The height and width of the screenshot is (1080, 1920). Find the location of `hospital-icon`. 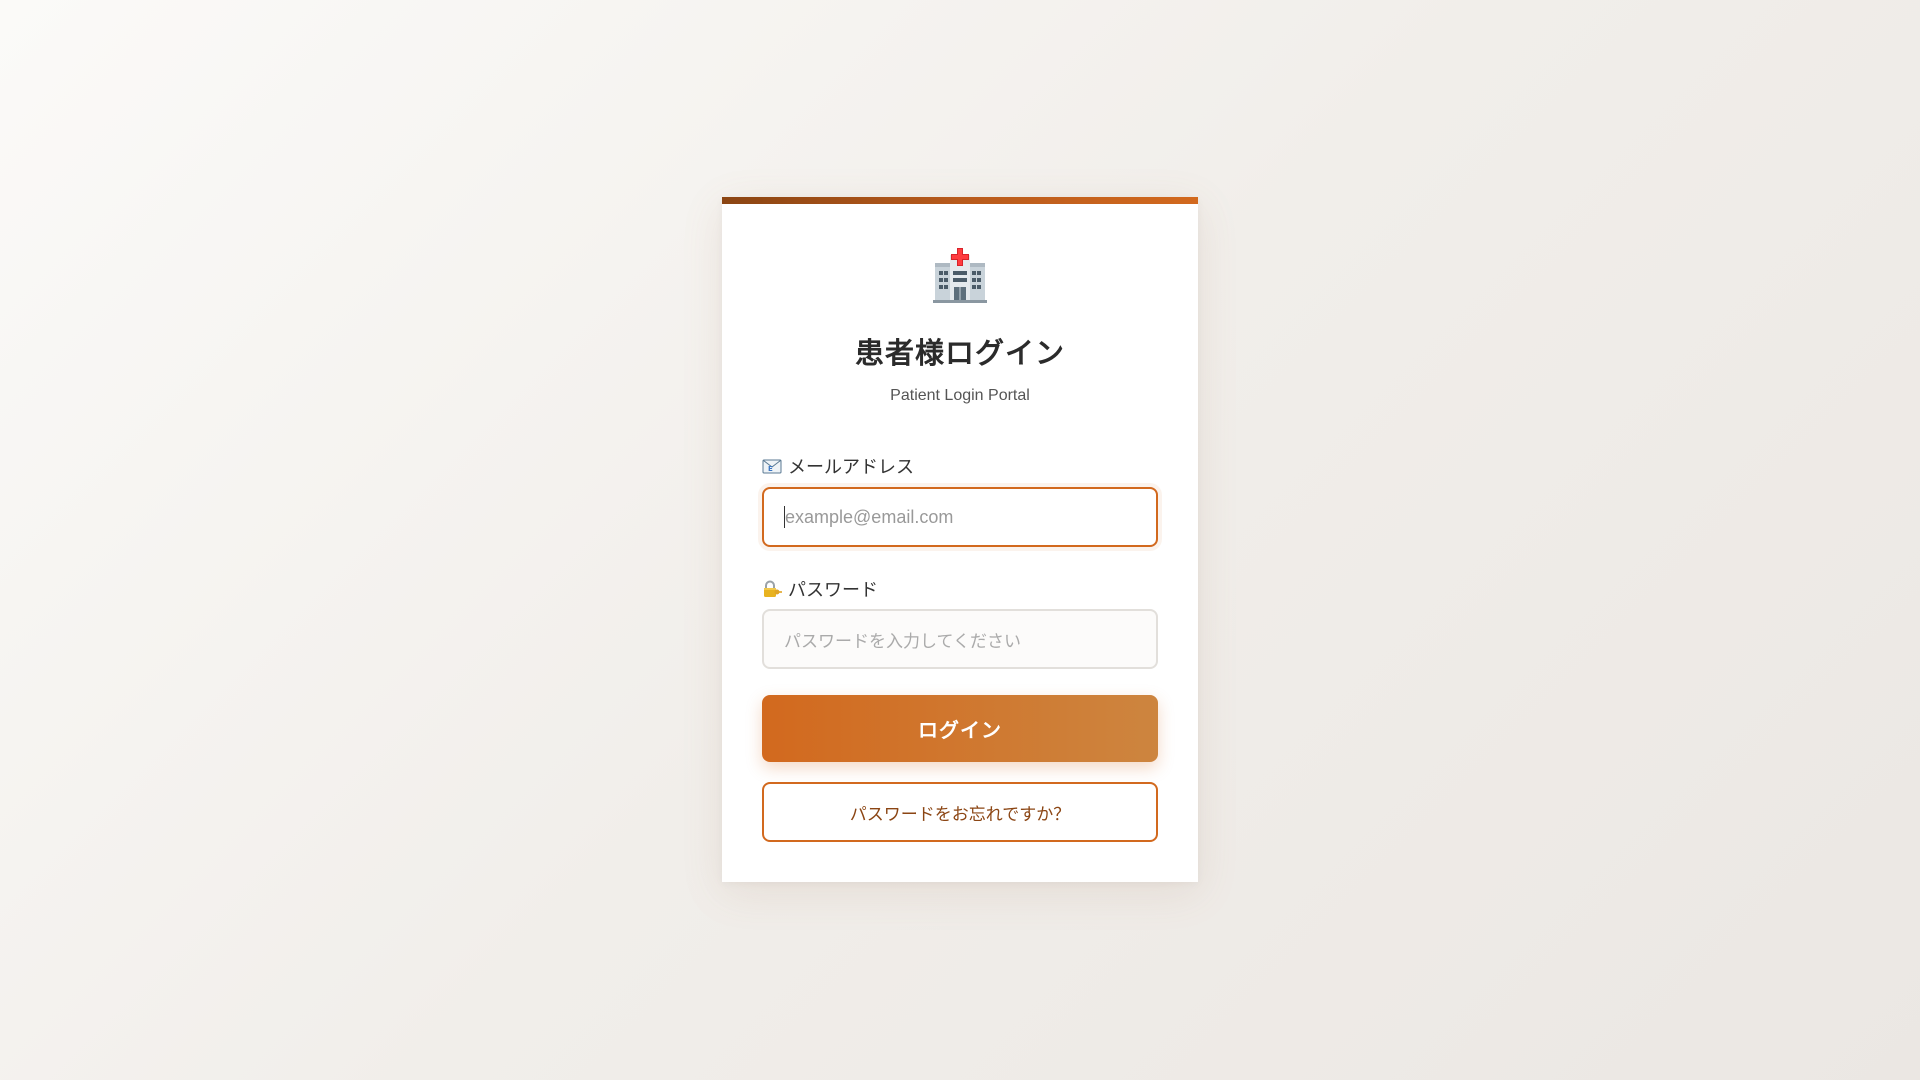

hospital-icon is located at coordinates (960, 275).